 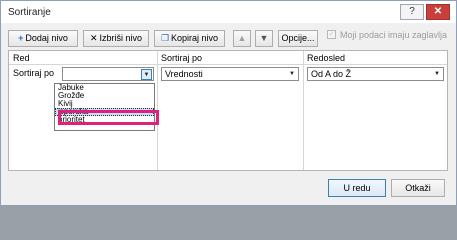 What do you see at coordinates (394, 35) in the screenshot?
I see `headers-checkbox-label: Moji podaci imaju zaglavlja` at bounding box center [394, 35].